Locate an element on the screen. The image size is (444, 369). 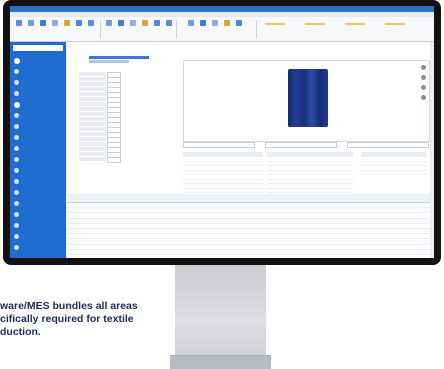
rotate-icon is located at coordinates (423, 87).